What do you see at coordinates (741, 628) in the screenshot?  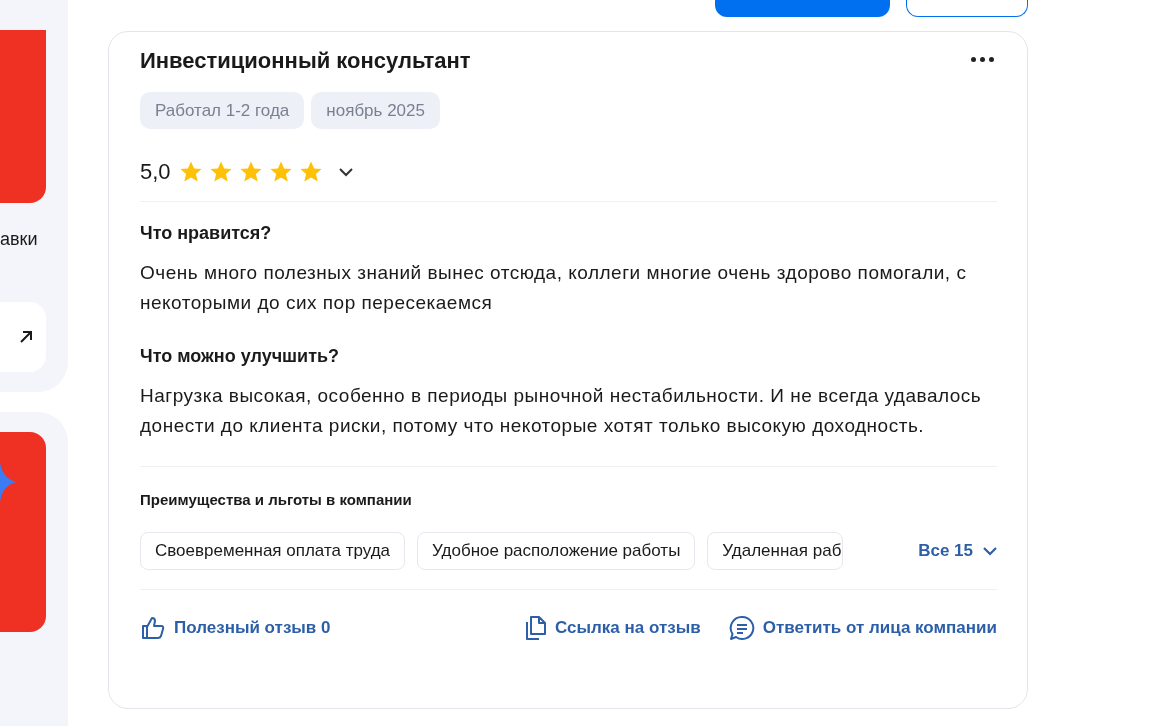 I see `chat-icon` at bounding box center [741, 628].